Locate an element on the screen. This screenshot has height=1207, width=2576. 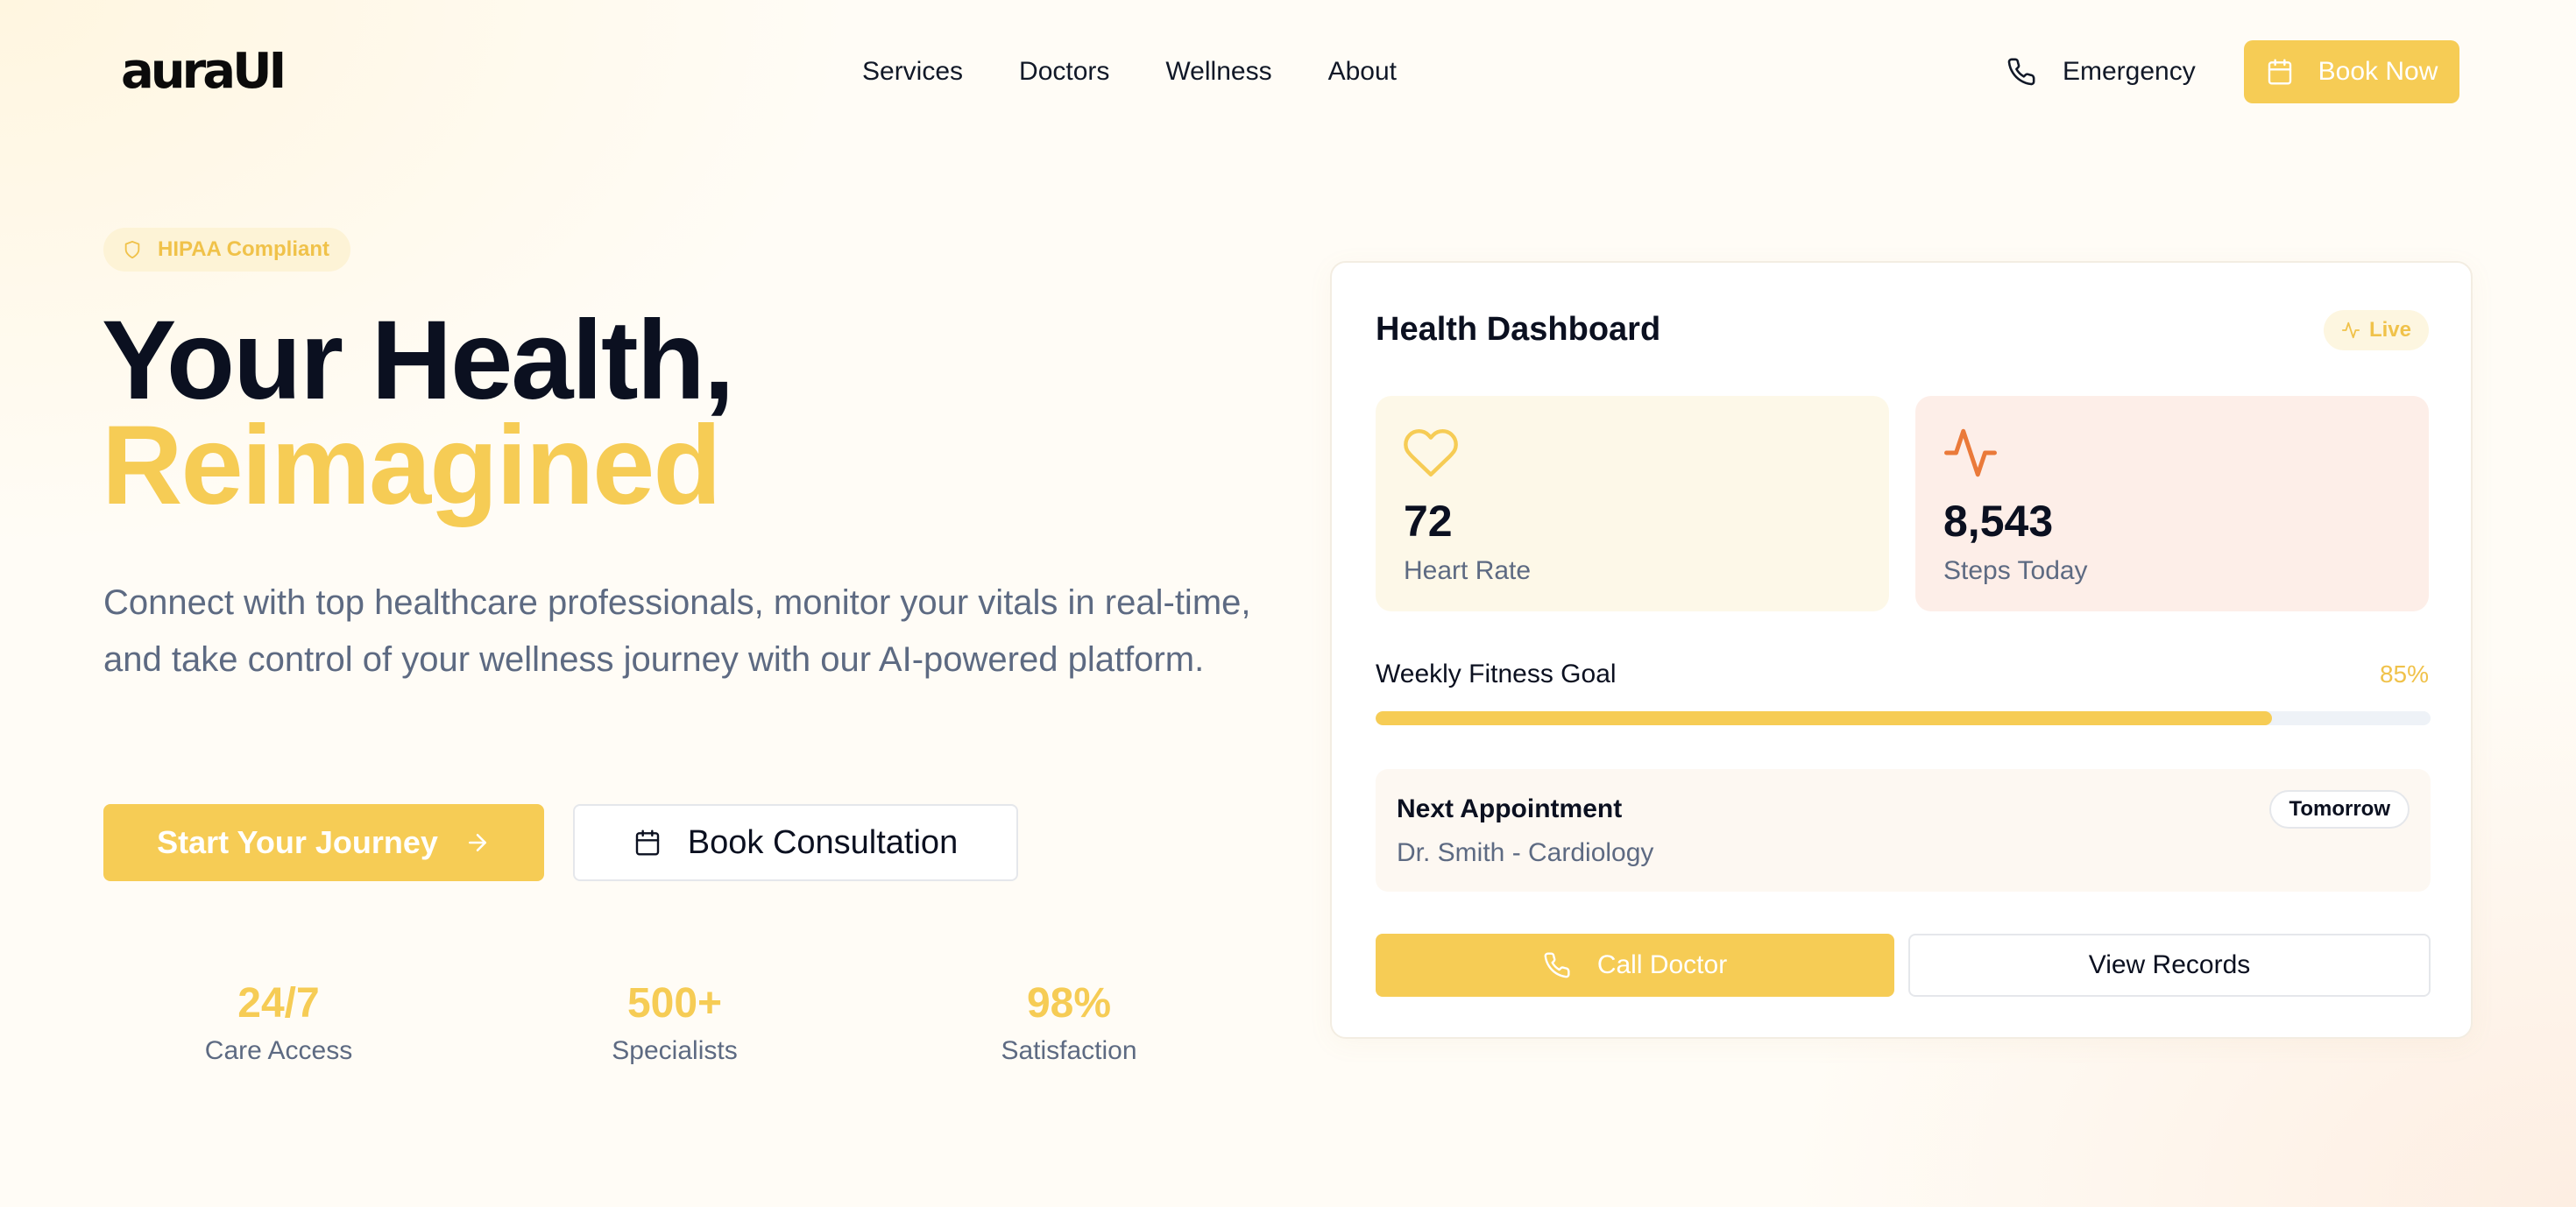
stat-label: Care Access is located at coordinates (278, 1050).